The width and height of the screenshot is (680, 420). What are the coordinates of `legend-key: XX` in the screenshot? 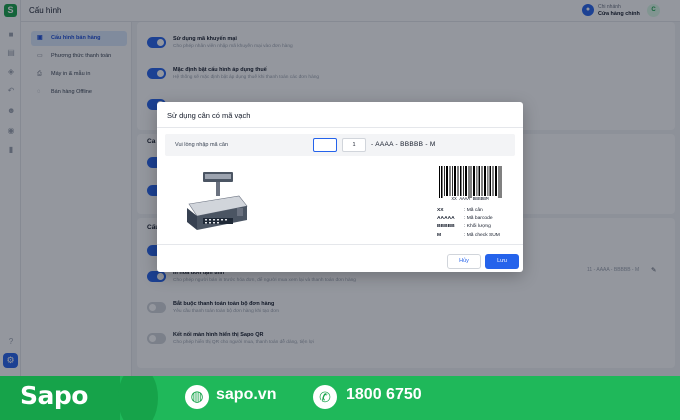 It's located at (440, 210).